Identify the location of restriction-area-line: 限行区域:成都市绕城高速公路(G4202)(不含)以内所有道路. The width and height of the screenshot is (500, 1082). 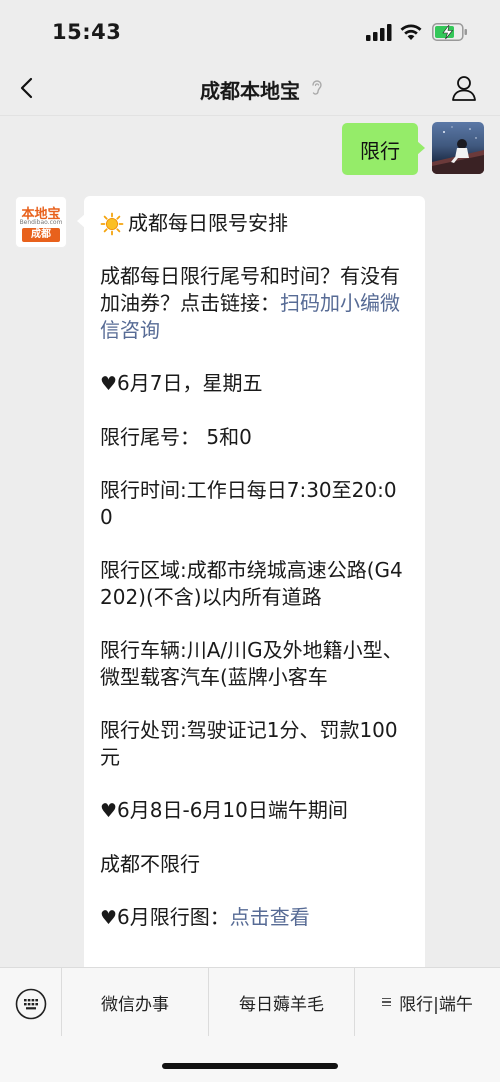
(251, 583).